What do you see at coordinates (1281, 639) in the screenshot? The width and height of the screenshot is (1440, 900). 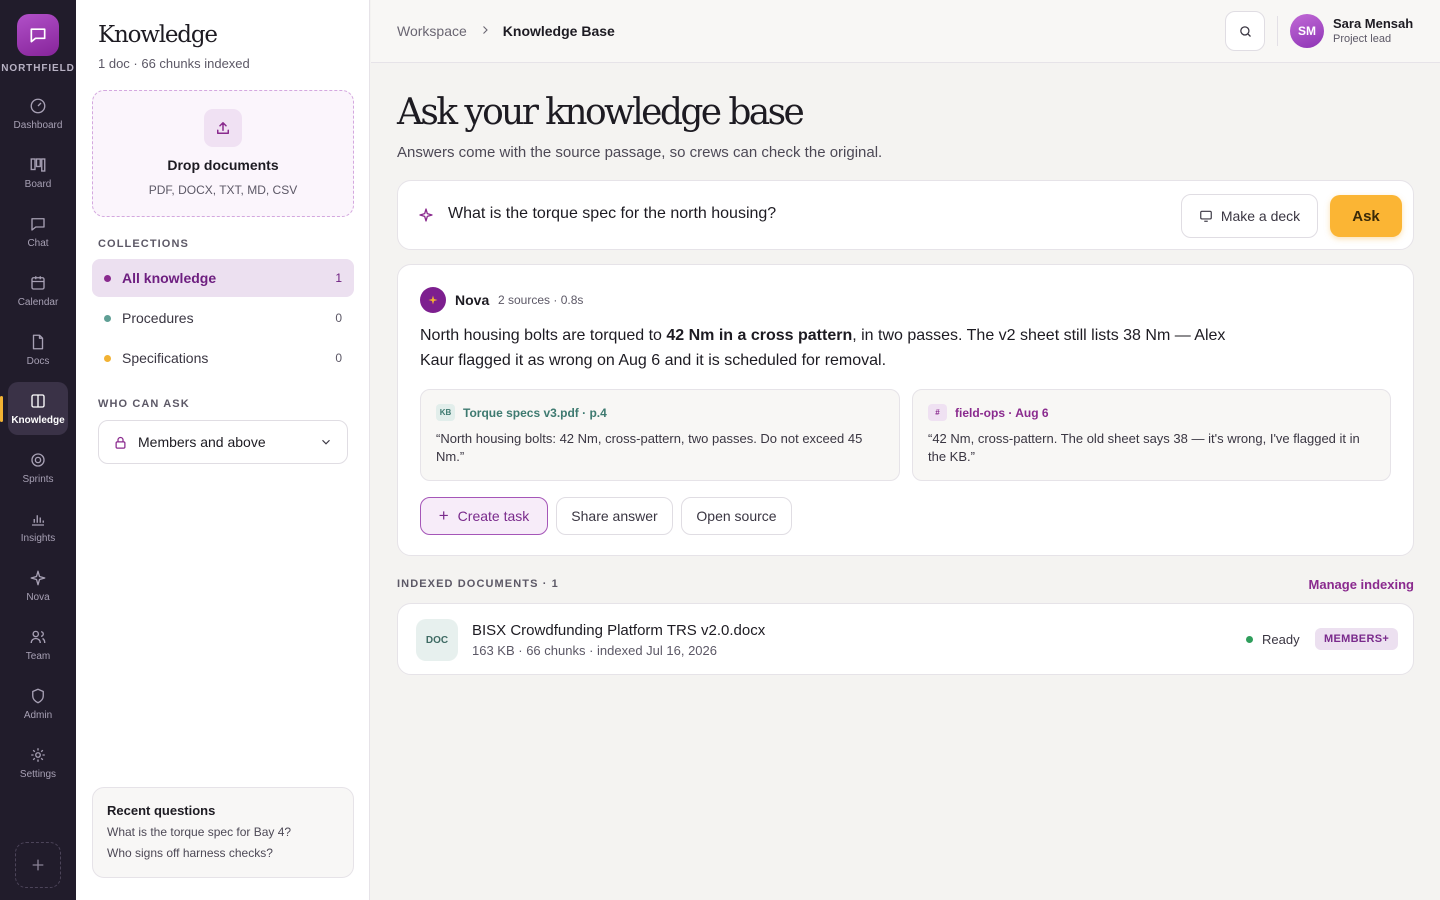 I see `status-label: Ready` at bounding box center [1281, 639].